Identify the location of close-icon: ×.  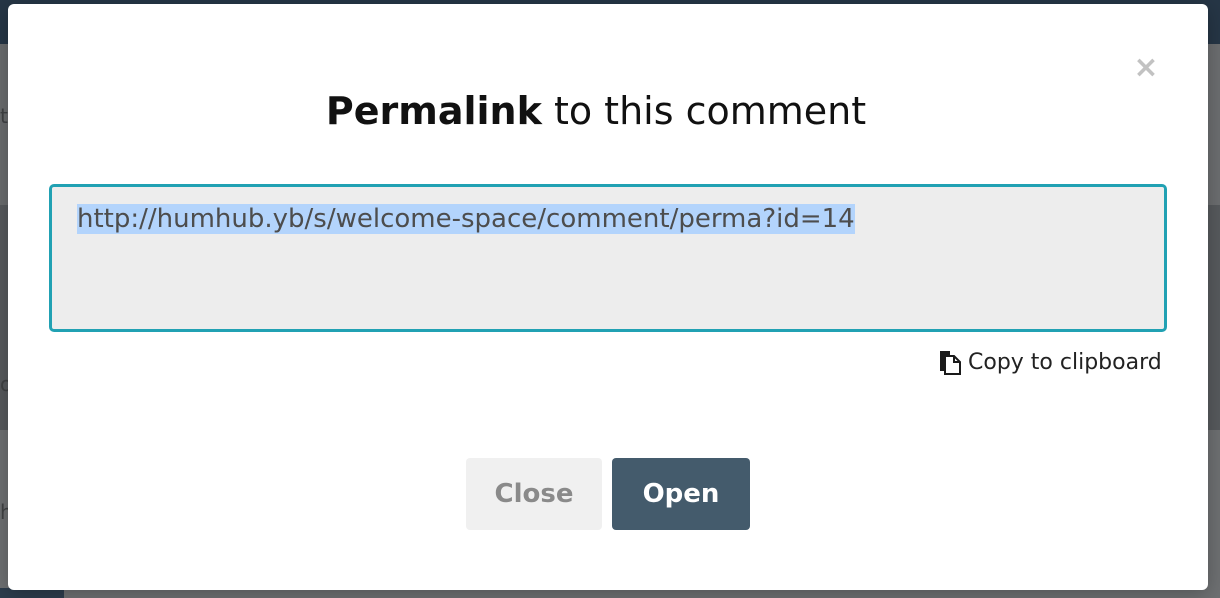
(1146, 68).